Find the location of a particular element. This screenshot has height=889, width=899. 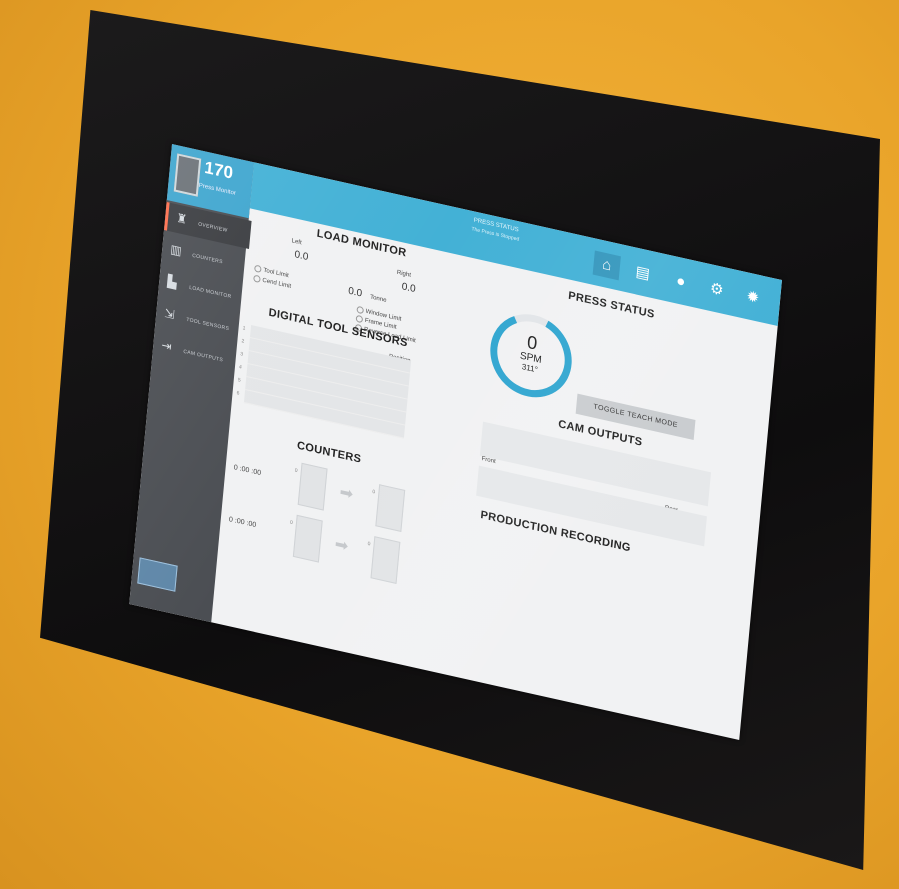

counters-title: COUNTERS is located at coordinates (329, 452).